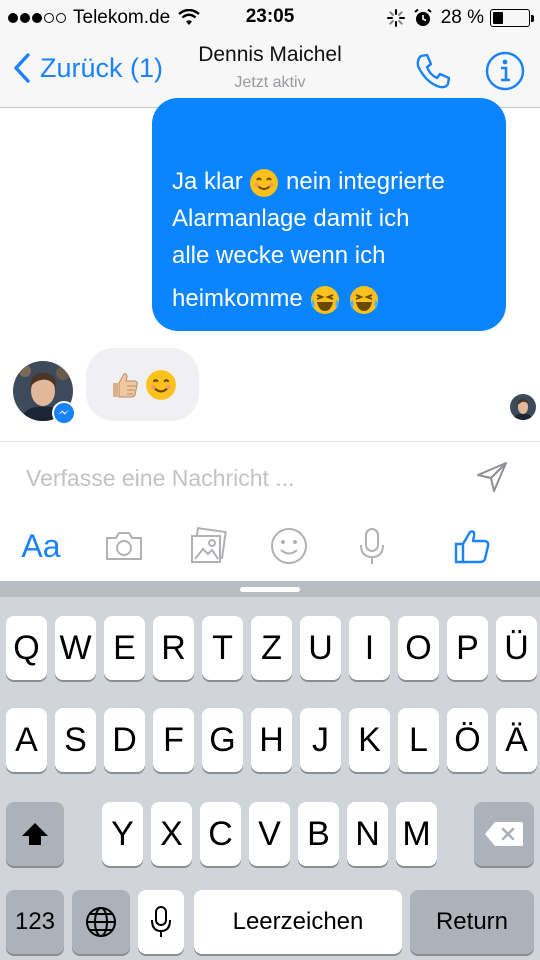  I want to click on key-row2-9: L, so click(418, 740).